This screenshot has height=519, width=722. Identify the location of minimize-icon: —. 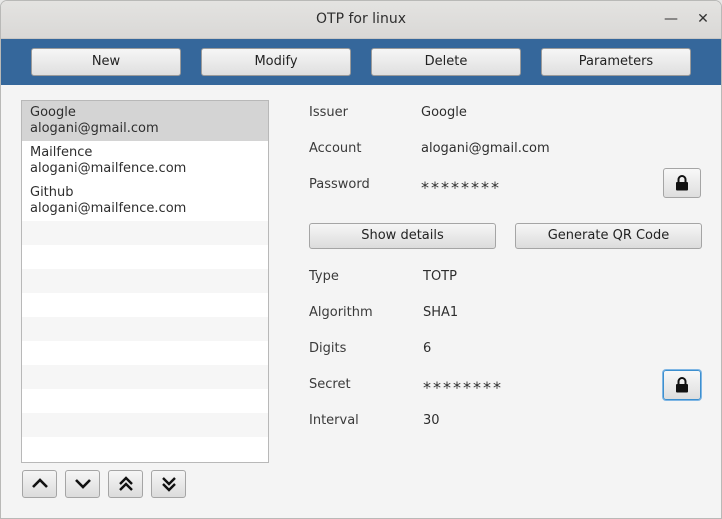
(671, 19).